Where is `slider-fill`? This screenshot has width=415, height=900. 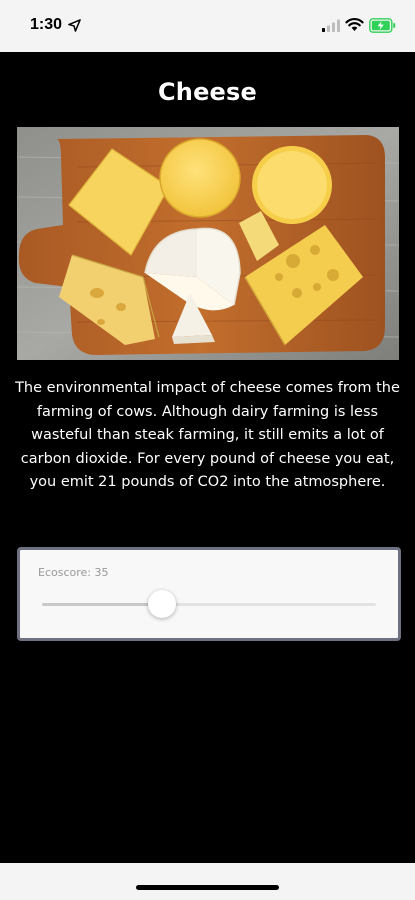
slider-fill is located at coordinates (102, 604).